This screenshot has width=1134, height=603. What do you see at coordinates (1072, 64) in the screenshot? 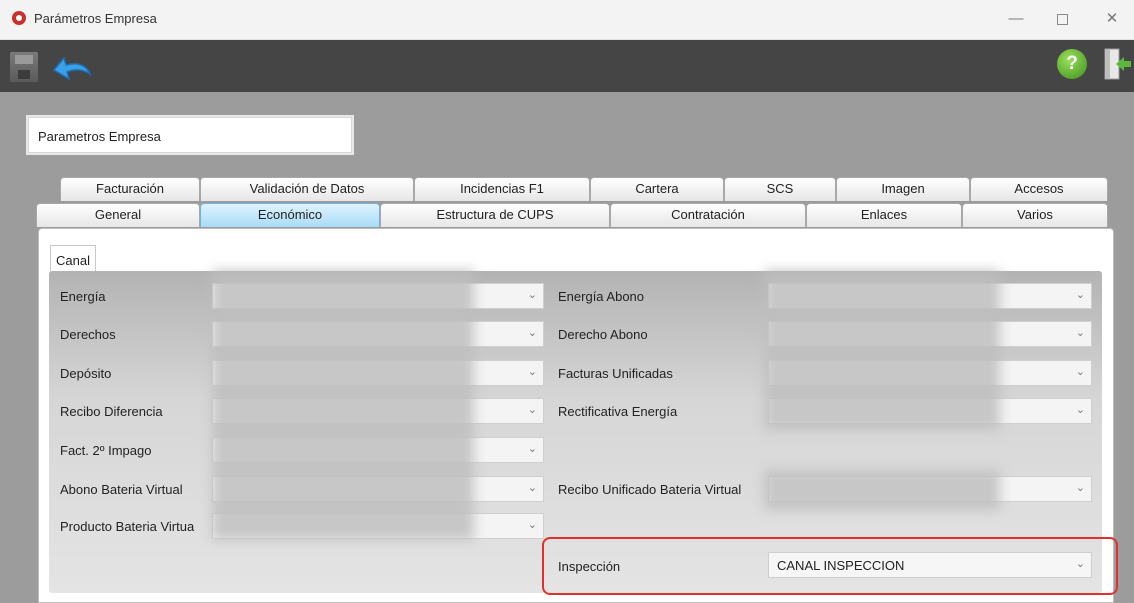
I see `help-icon: ?` at bounding box center [1072, 64].